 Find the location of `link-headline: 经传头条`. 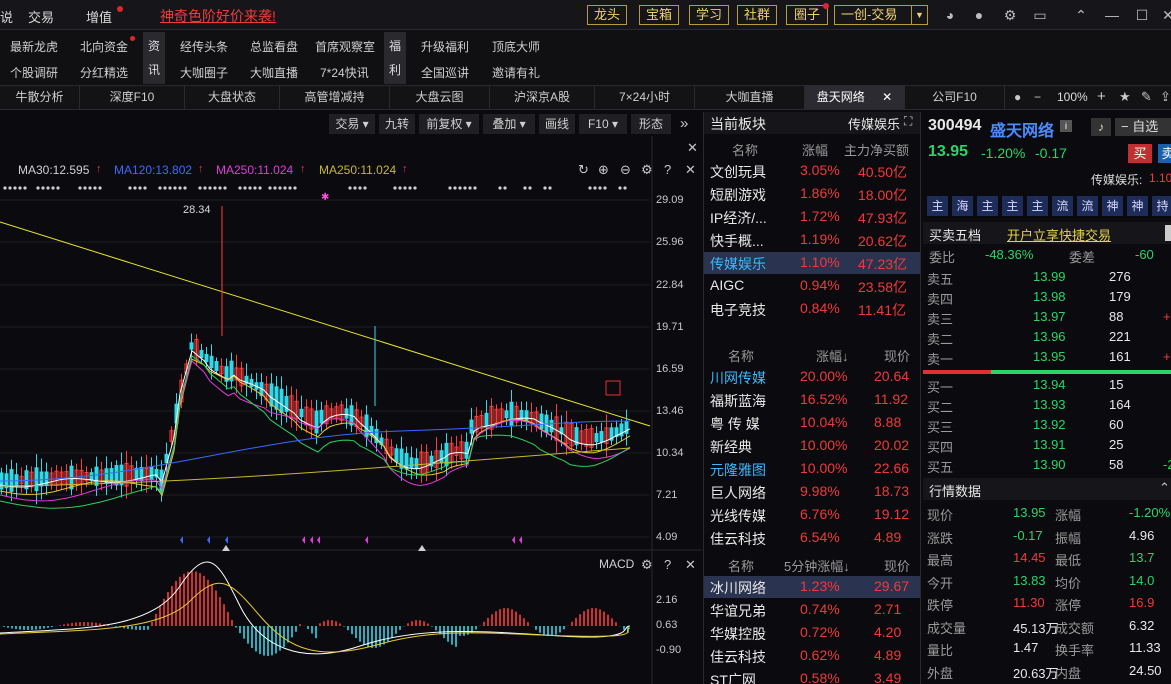

link-headline: 经传头条 is located at coordinates (204, 46).